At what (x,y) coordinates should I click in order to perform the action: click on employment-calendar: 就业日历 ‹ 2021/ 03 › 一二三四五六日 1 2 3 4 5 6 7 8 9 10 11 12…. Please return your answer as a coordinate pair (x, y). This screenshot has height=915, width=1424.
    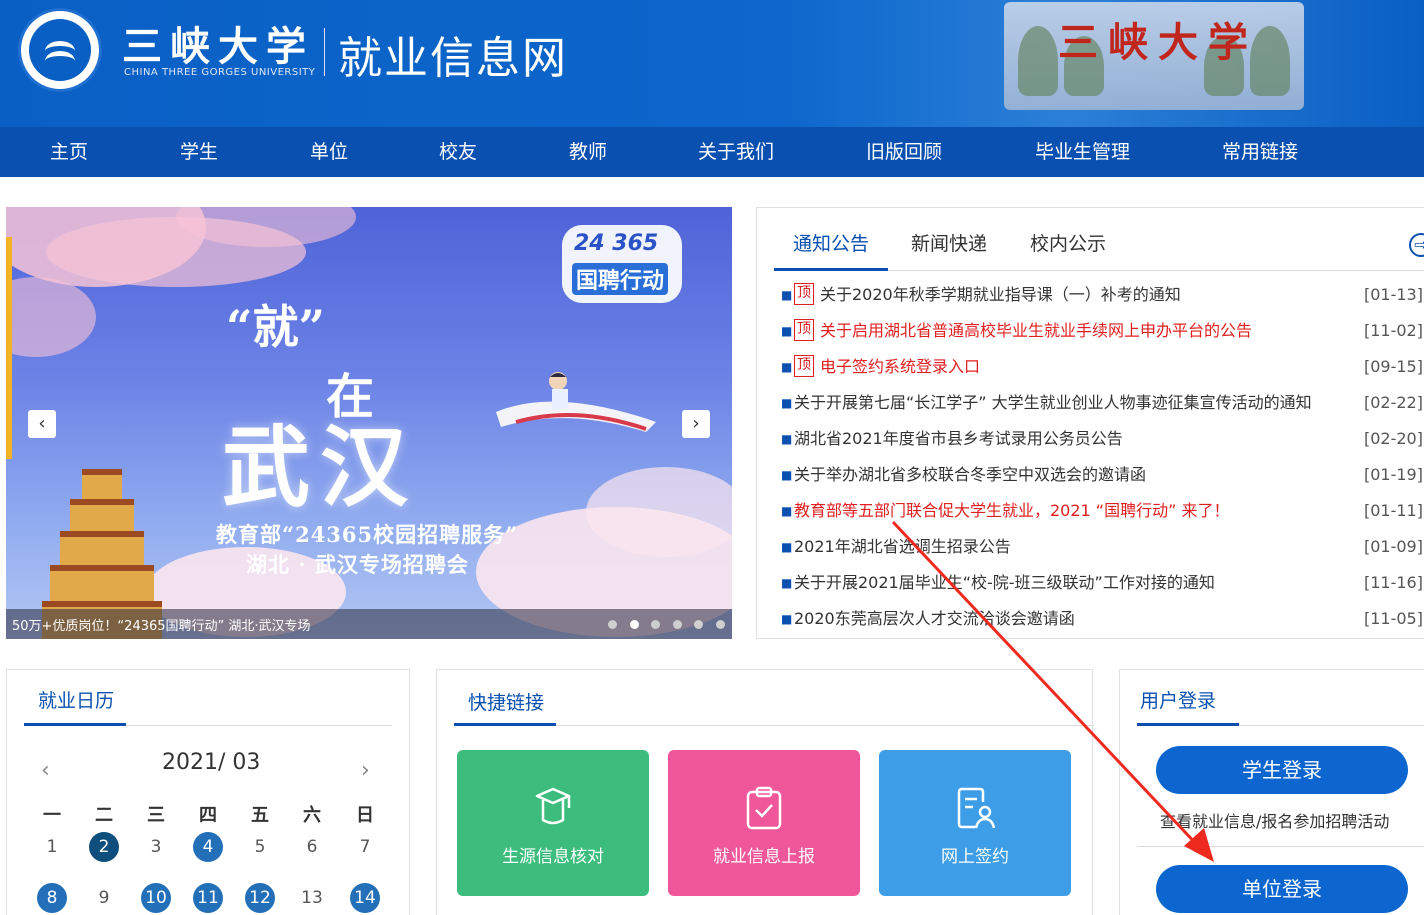
    Looking at the image, I should click on (208, 792).